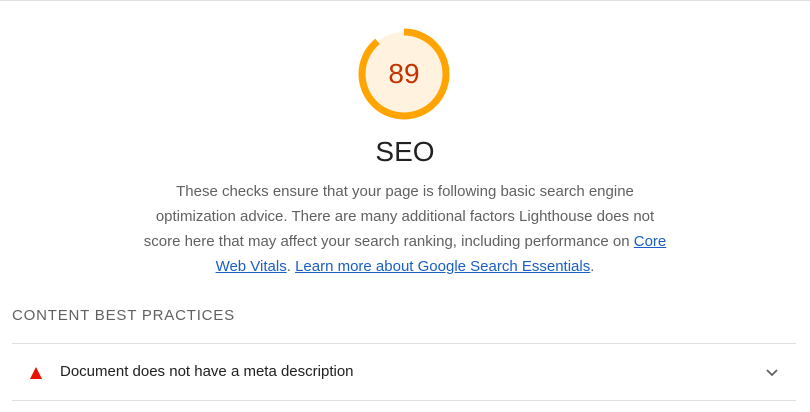  I want to click on score-gauge: 89, so click(404, 74).